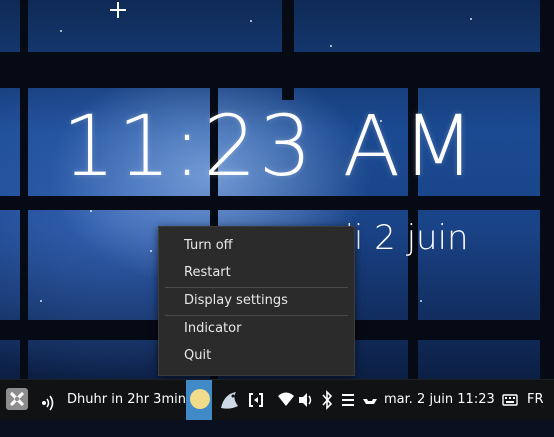  I want to click on moon-icon, so click(200, 399).